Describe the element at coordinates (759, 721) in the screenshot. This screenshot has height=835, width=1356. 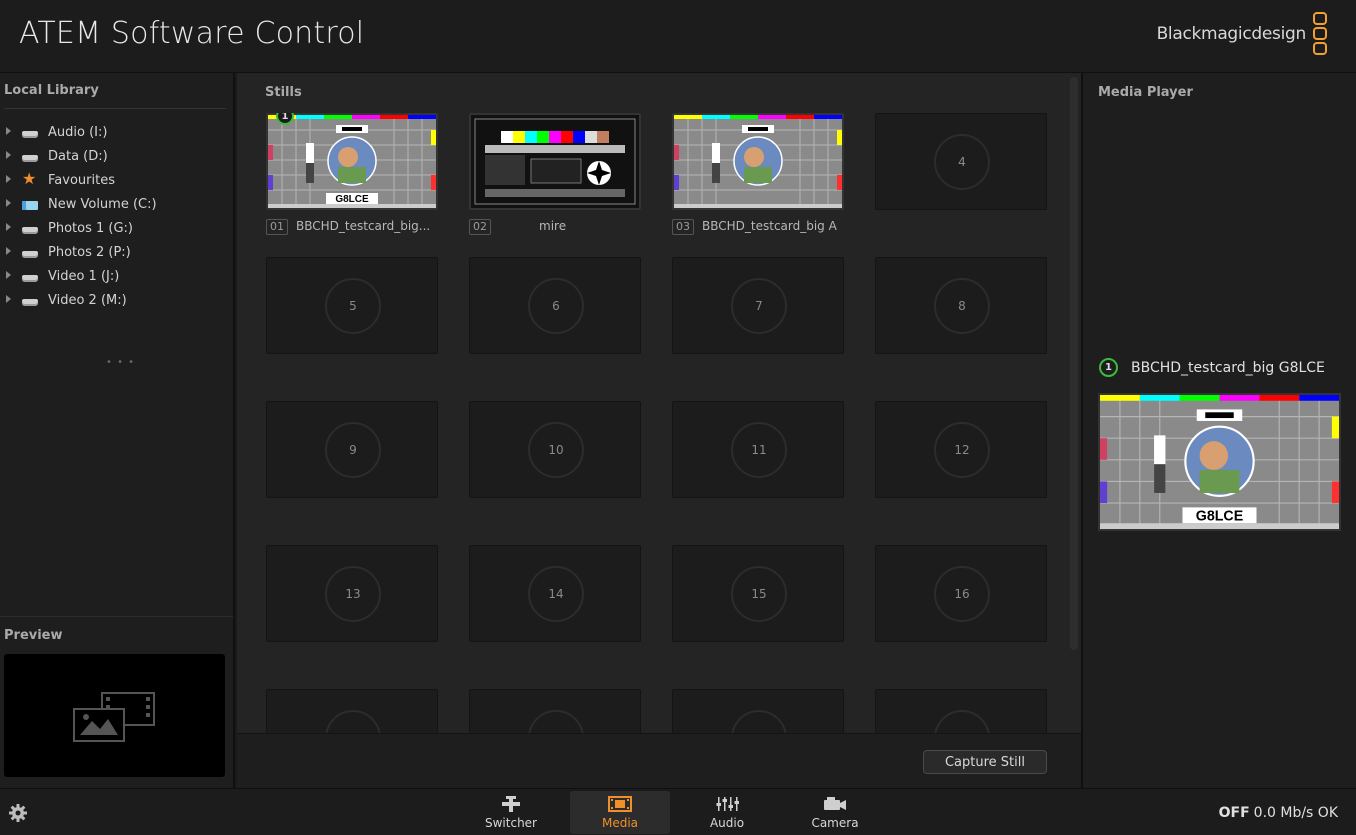
I see `slot-number: 19` at that location.